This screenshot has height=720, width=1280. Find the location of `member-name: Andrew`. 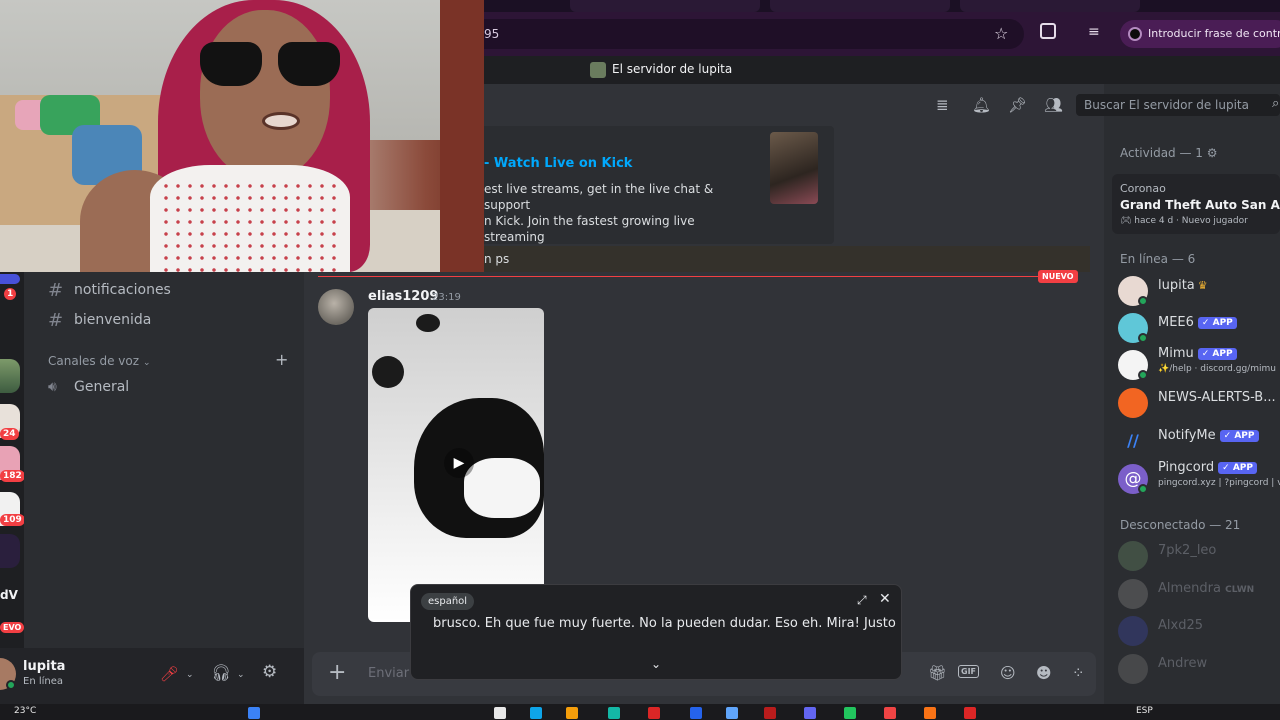

member-name: Andrew is located at coordinates (1183, 663).